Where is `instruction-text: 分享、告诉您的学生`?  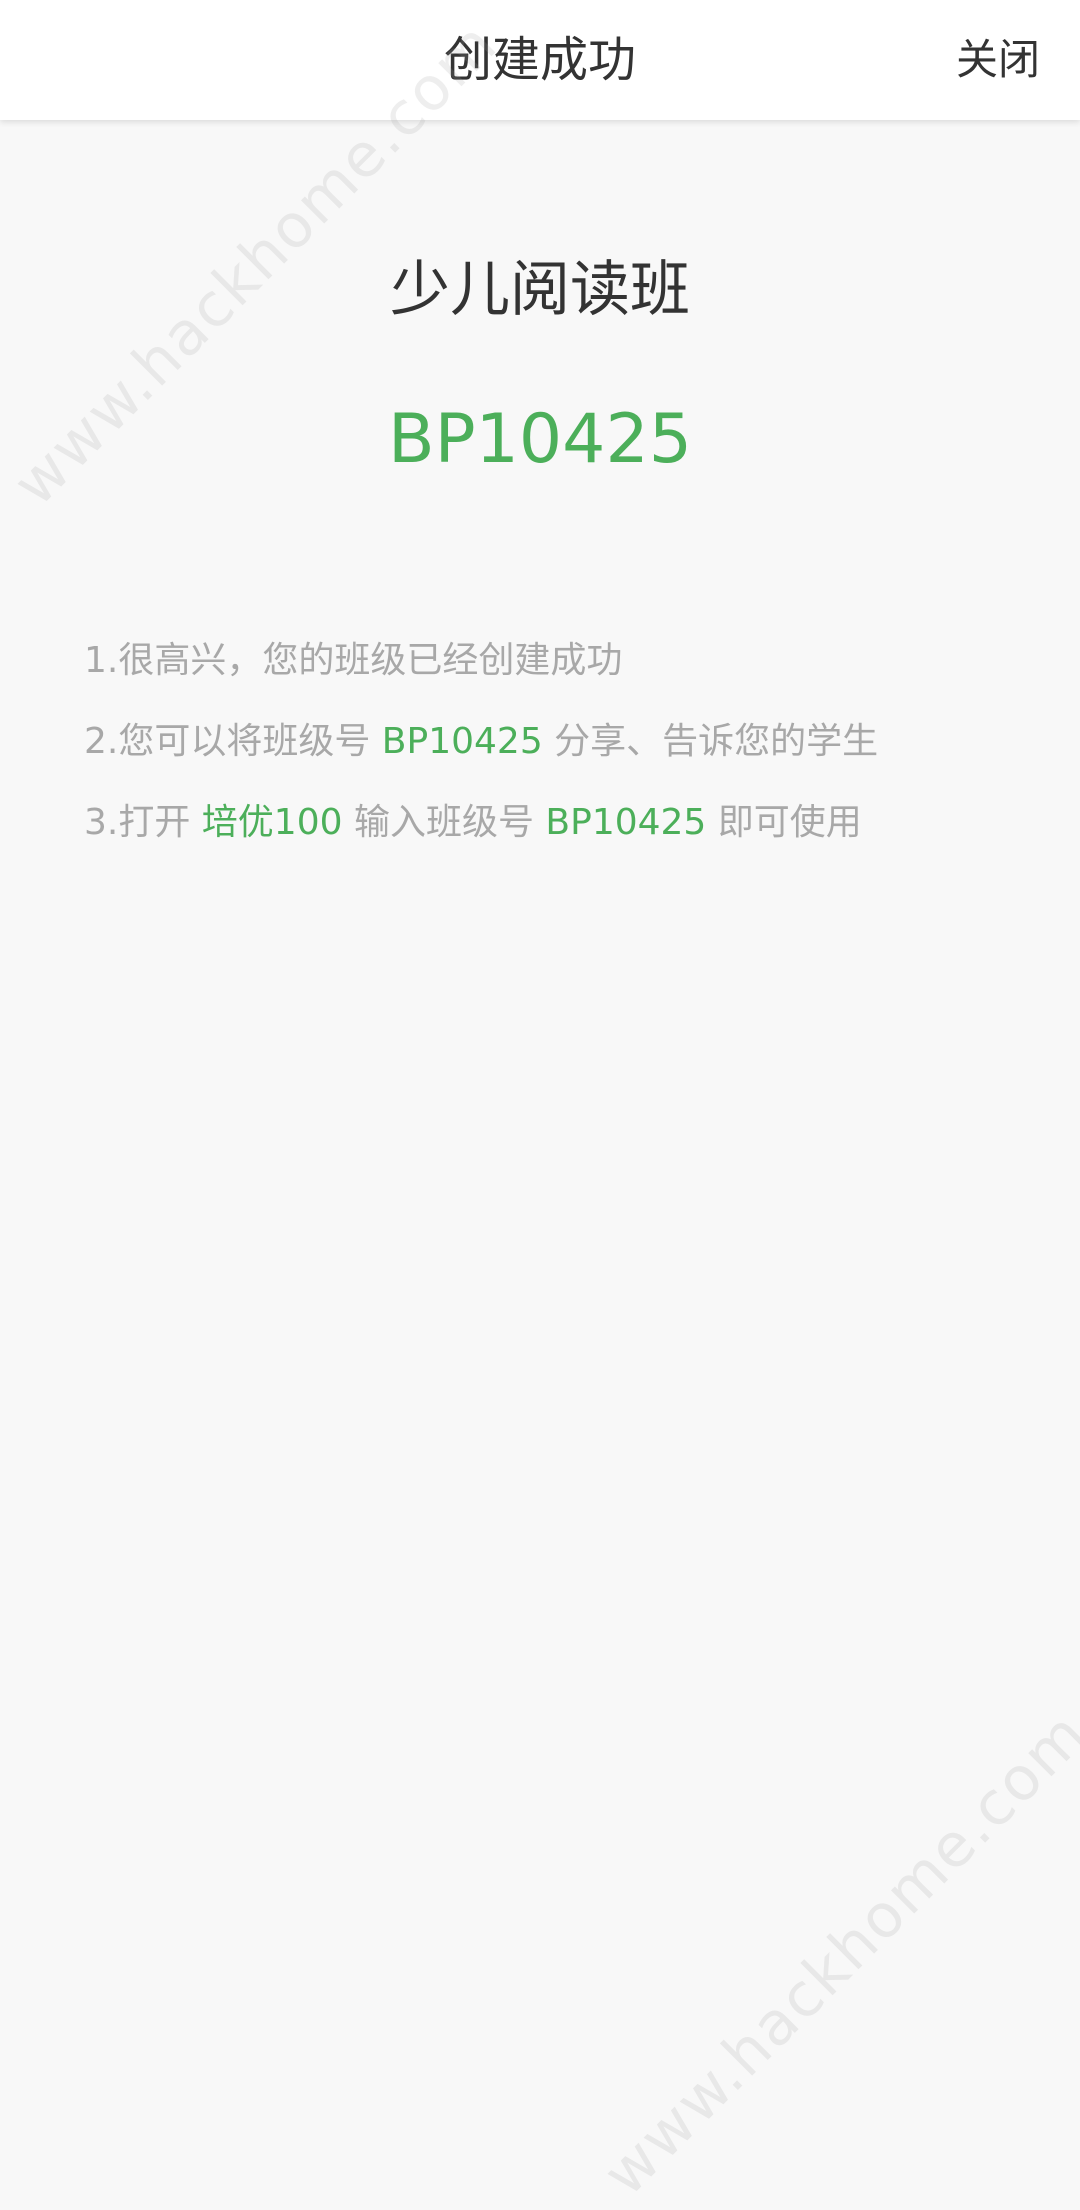
instruction-text: 分享、告诉您的学生 is located at coordinates (710, 741).